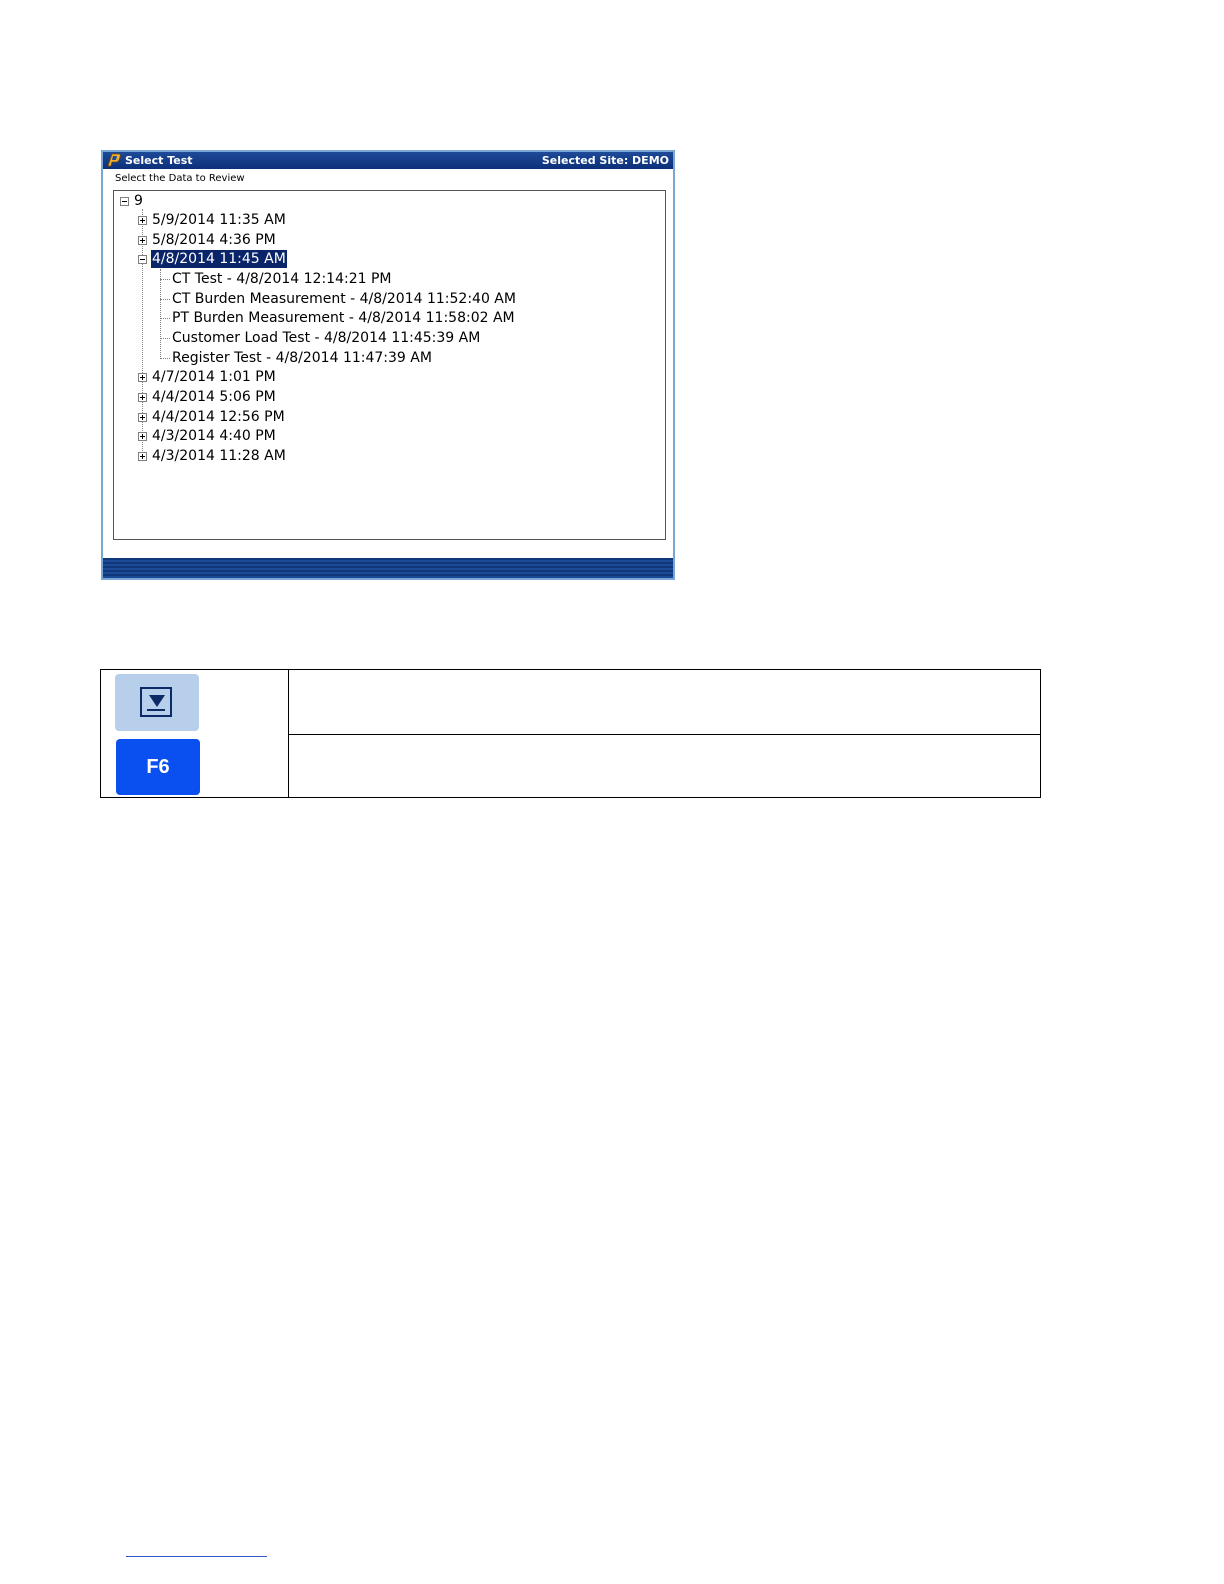  What do you see at coordinates (214, 436) in the screenshot?
I see `tree-date-label: 4/3/2014 4:40 PM` at bounding box center [214, 436].